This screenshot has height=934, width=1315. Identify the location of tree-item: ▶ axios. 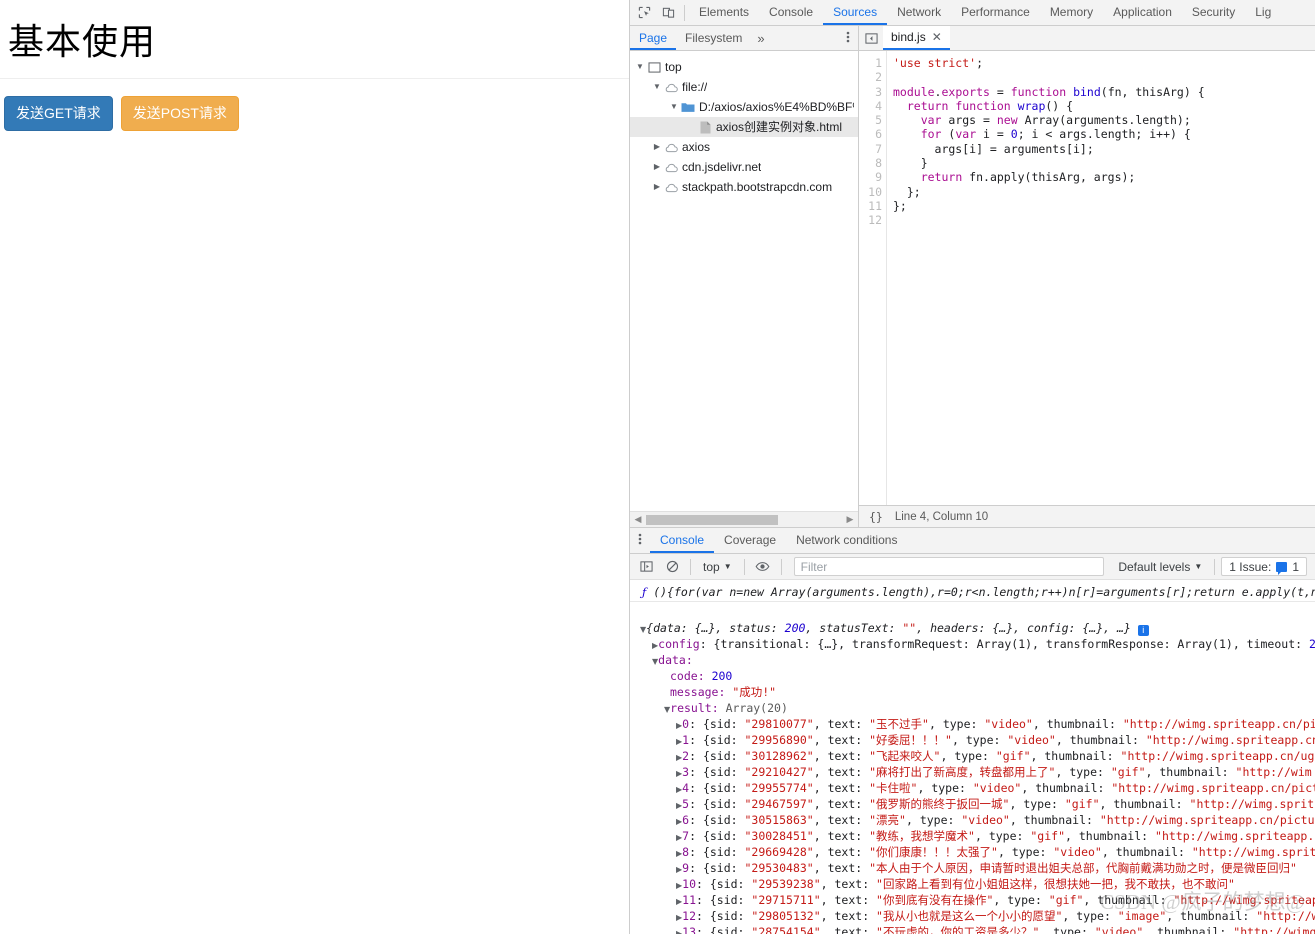
(744, 147).